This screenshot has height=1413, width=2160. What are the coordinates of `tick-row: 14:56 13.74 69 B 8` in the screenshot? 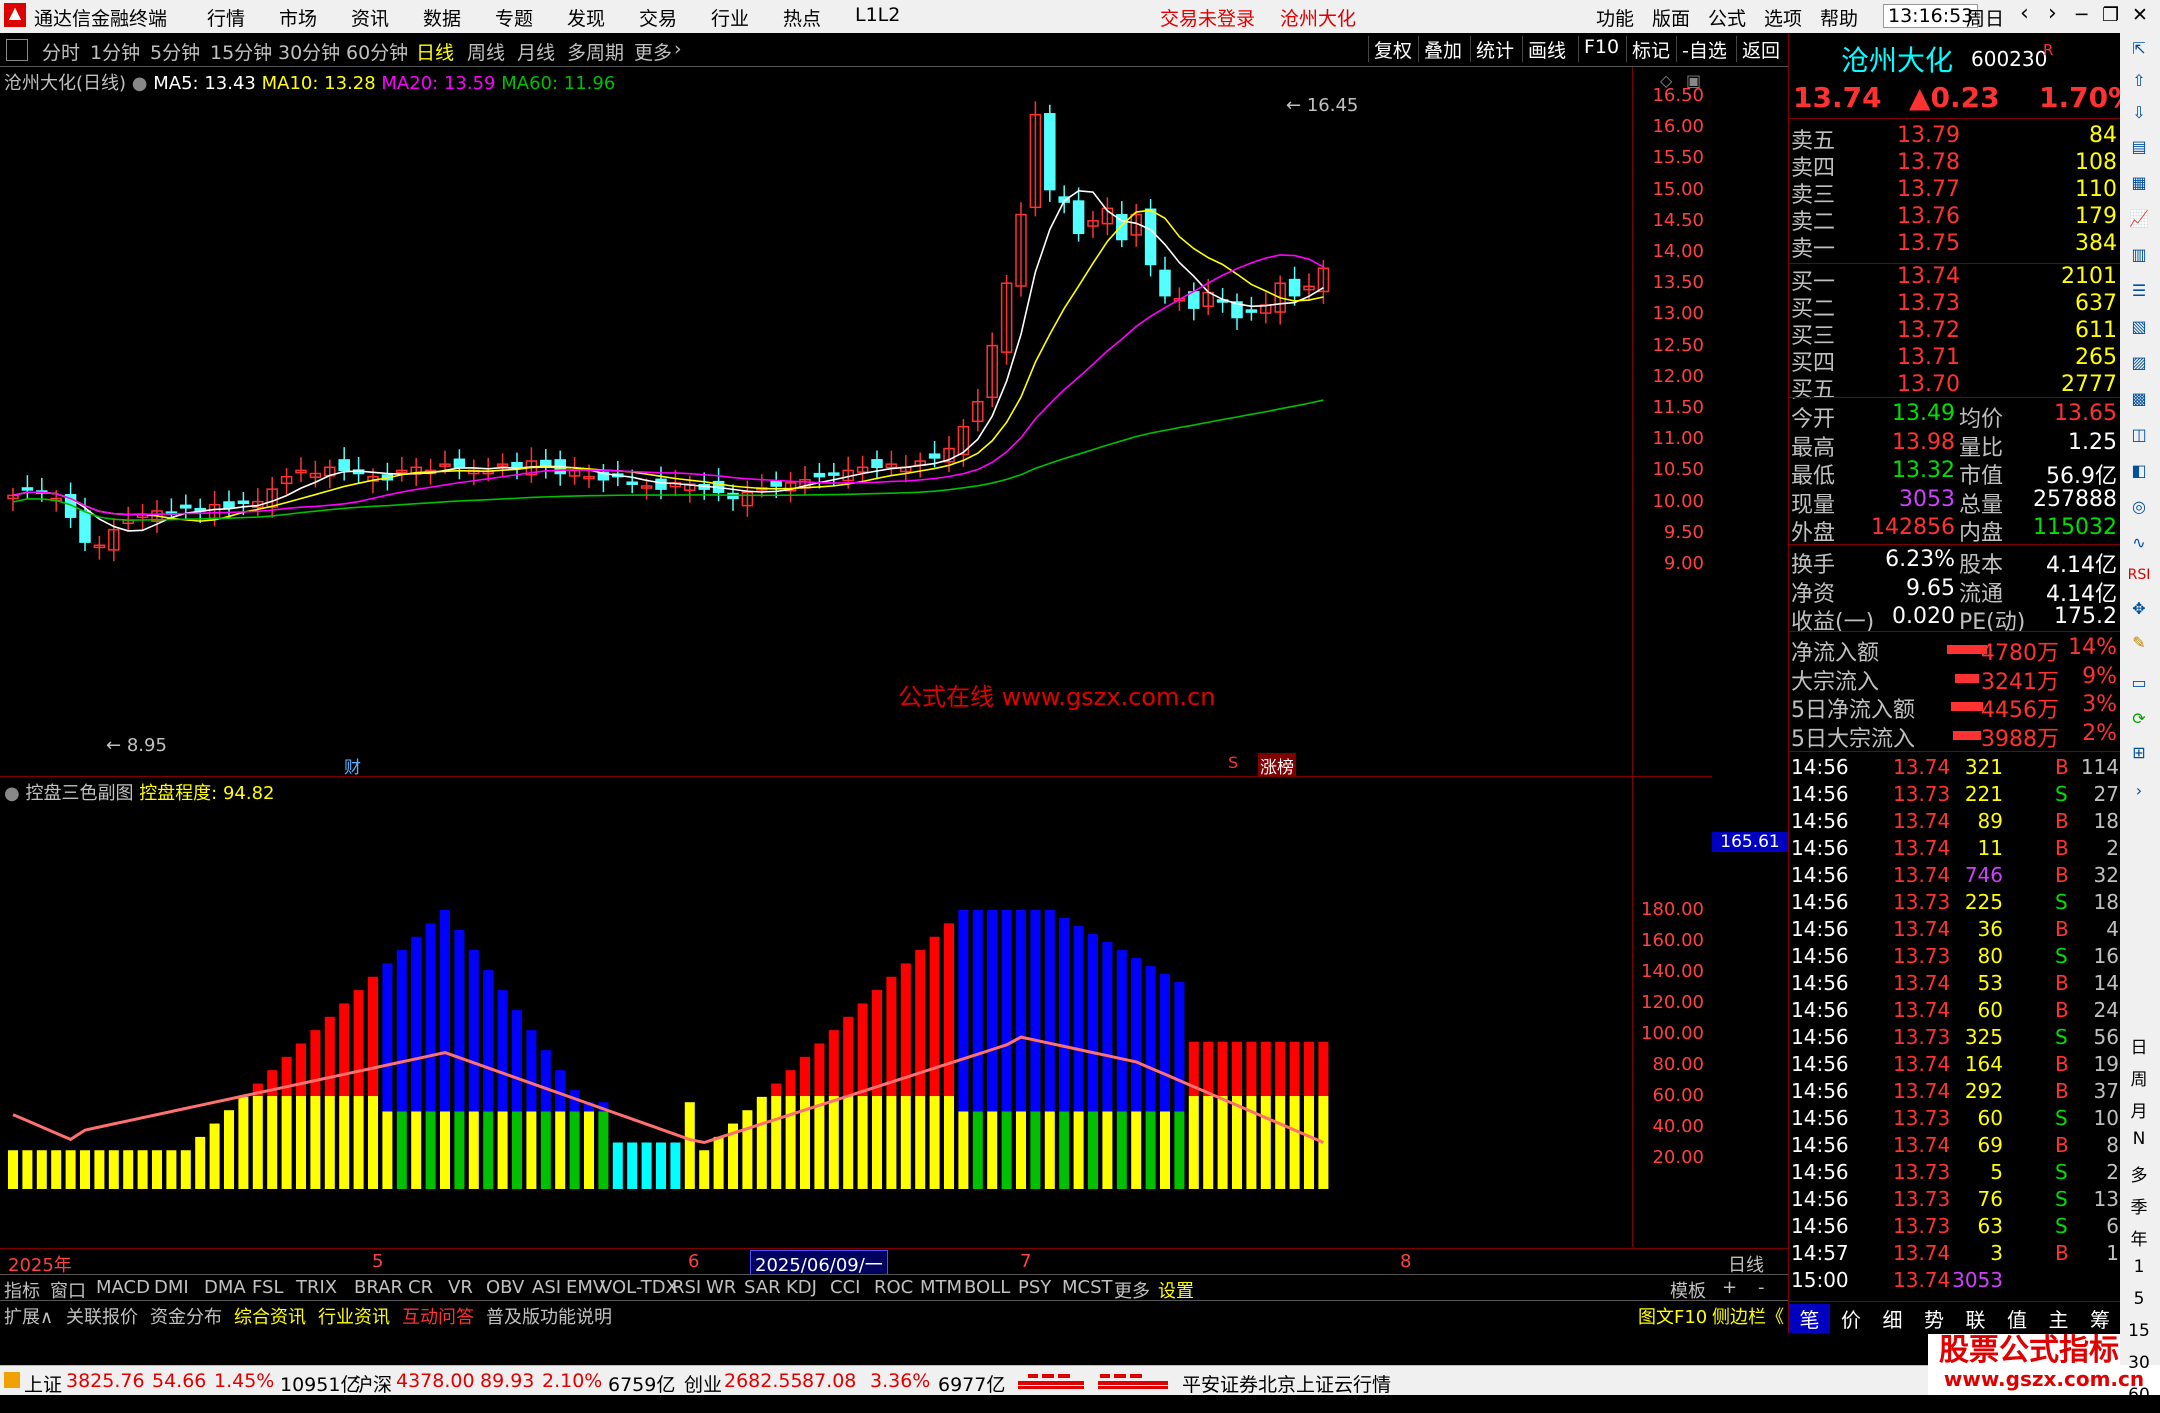 It's located at (1955, 1147).